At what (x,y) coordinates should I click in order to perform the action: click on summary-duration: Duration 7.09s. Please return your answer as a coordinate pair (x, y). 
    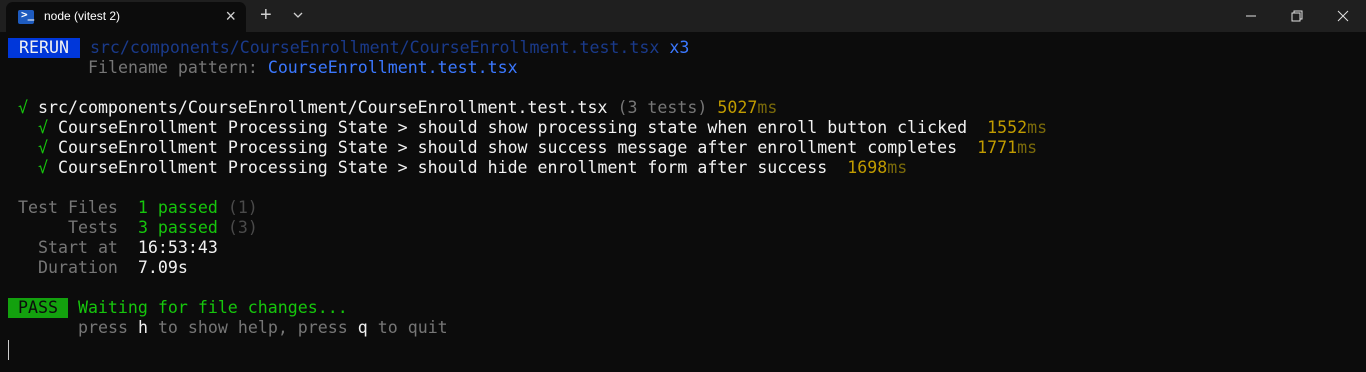
    Looking at the image, I should click on (113, 268).